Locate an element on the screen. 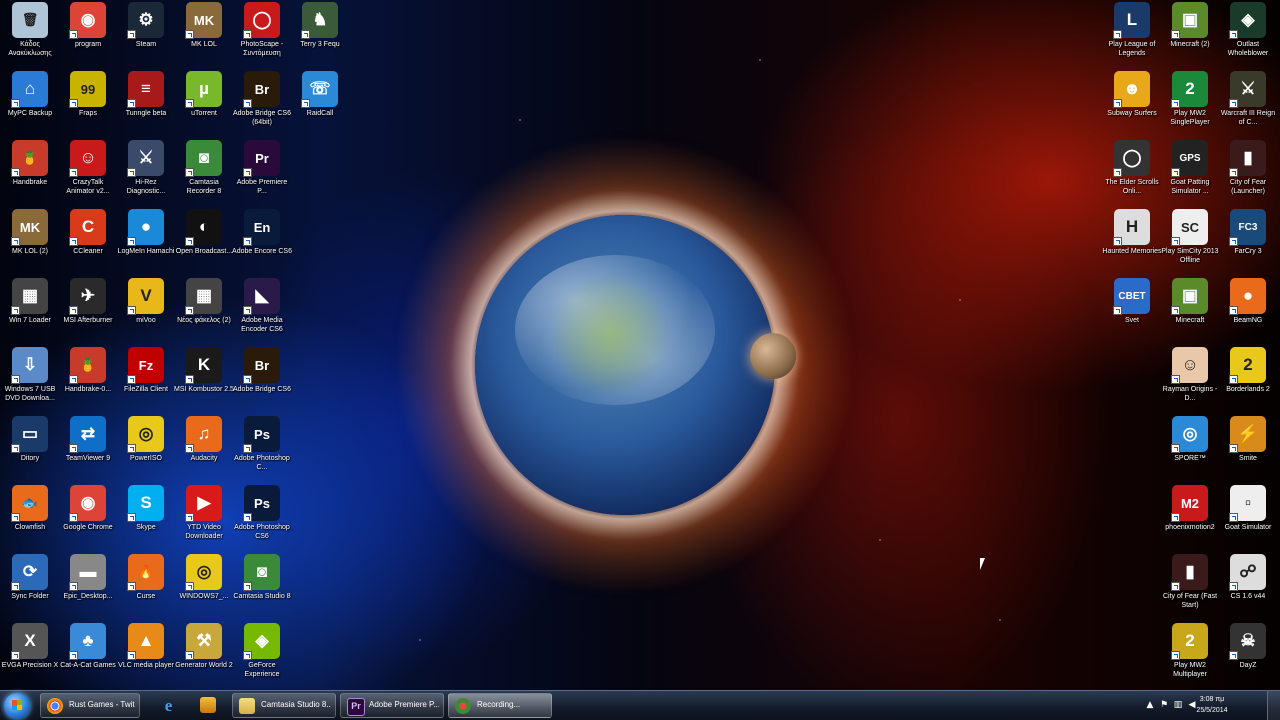 The width and height of the screenshot is (1280, 720). desktop-shortcut: ▶ YTD Video Downloader is located at coordinates (204, 517).